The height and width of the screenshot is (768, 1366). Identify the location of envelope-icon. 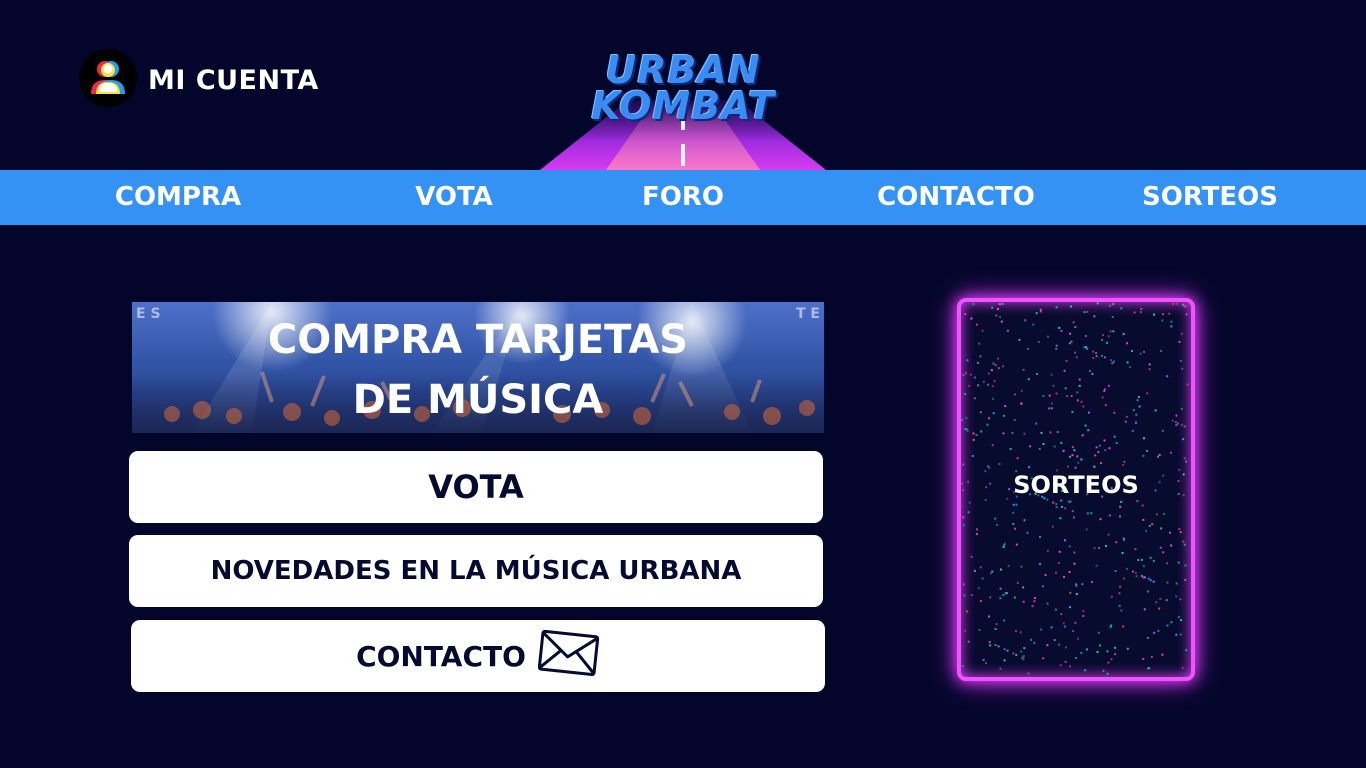
(568, 656).